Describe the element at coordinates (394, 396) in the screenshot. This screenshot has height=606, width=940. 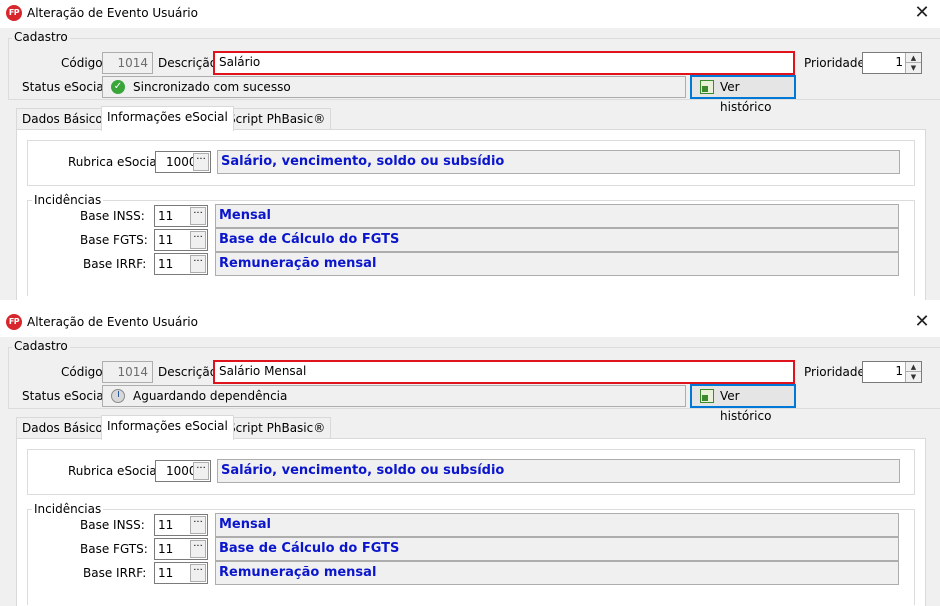
I see `status-esocial-box: Aguardando dependência` at that location.